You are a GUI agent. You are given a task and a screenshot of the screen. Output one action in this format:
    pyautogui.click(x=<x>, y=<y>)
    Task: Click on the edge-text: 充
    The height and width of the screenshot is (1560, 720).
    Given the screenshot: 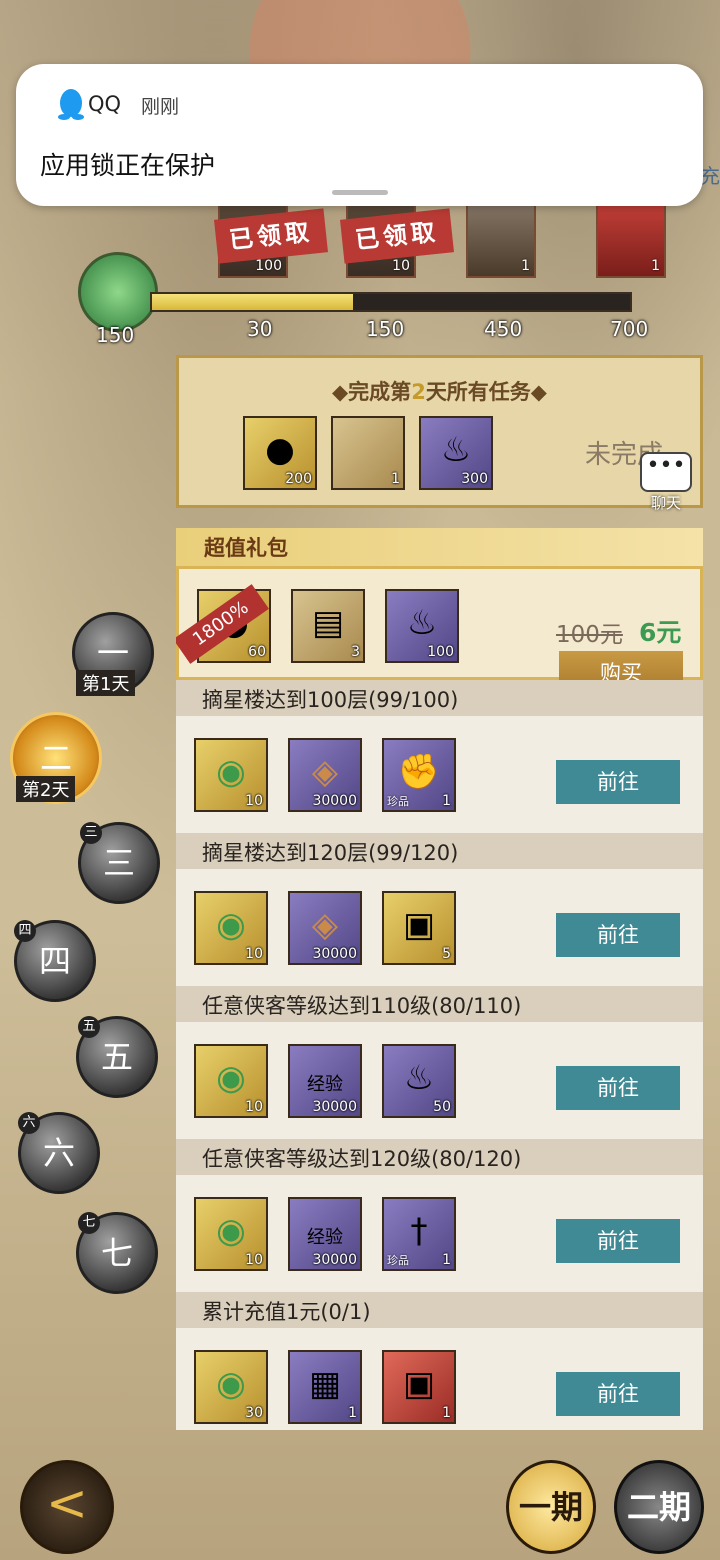 What is the action you would take?
    pyautogui.click(x=710, y=176)
    